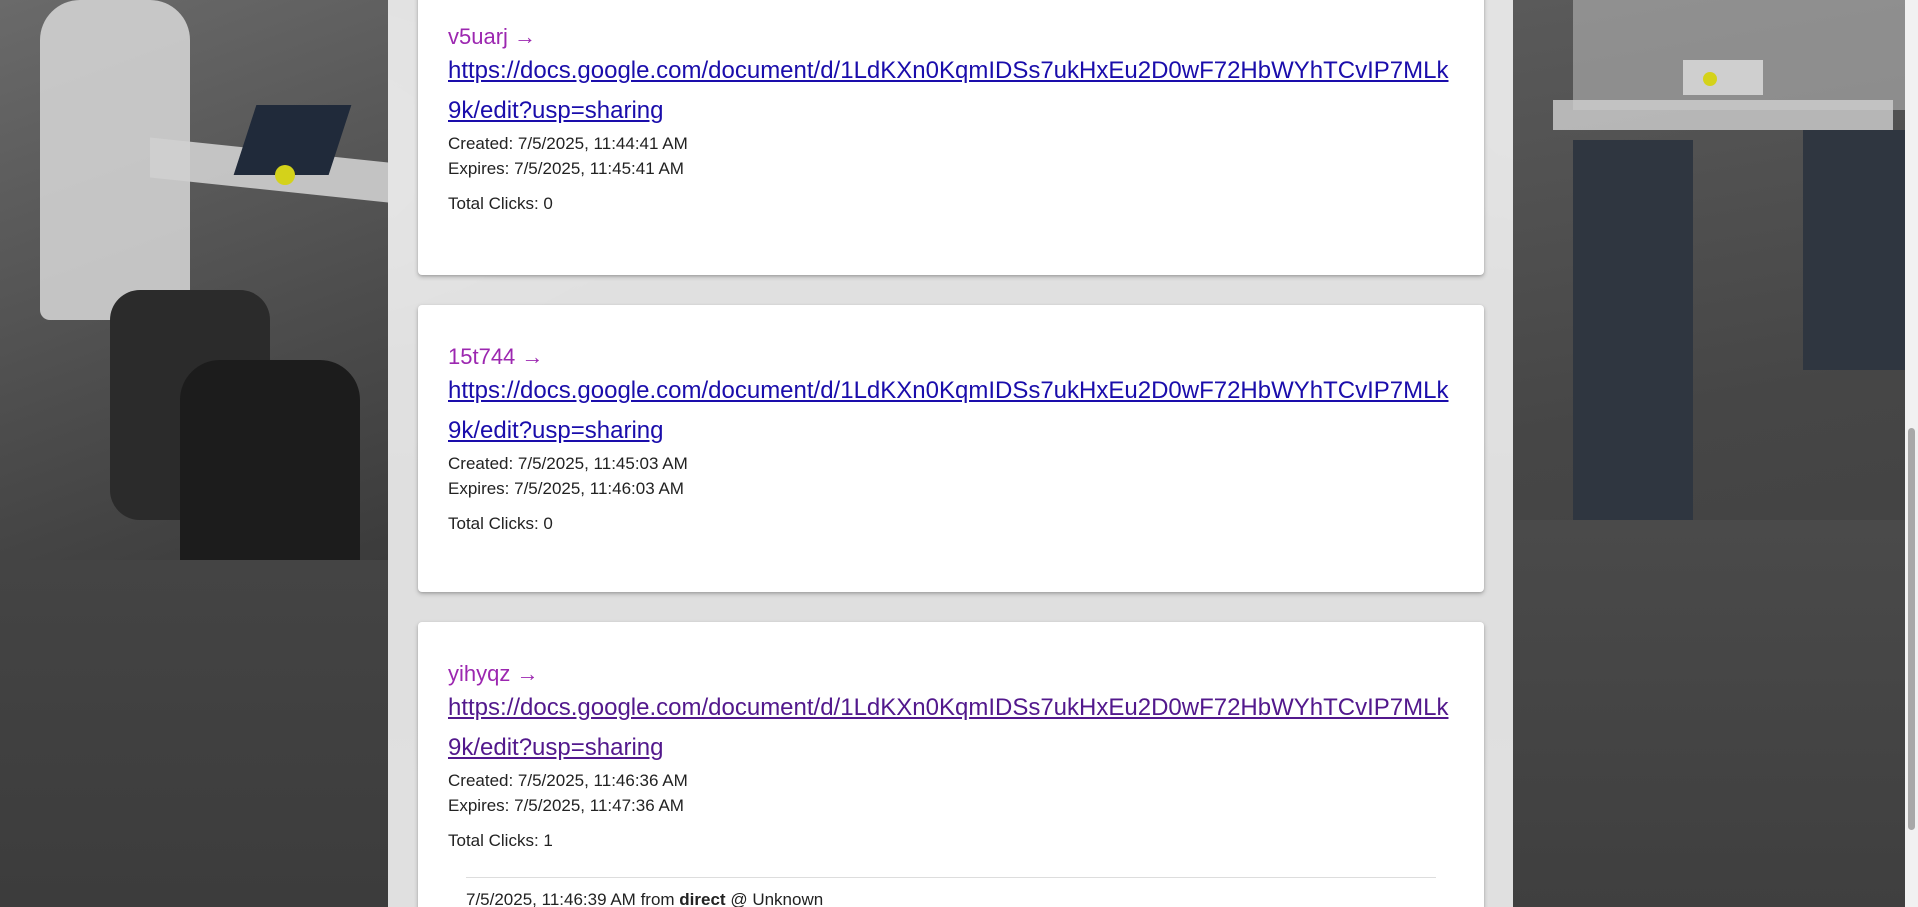  Describe the element at coordinates (566, 488) in the screenshot. I see `expires-date: Expires: 7/5/2025, 11:46:03 AM` at that location.